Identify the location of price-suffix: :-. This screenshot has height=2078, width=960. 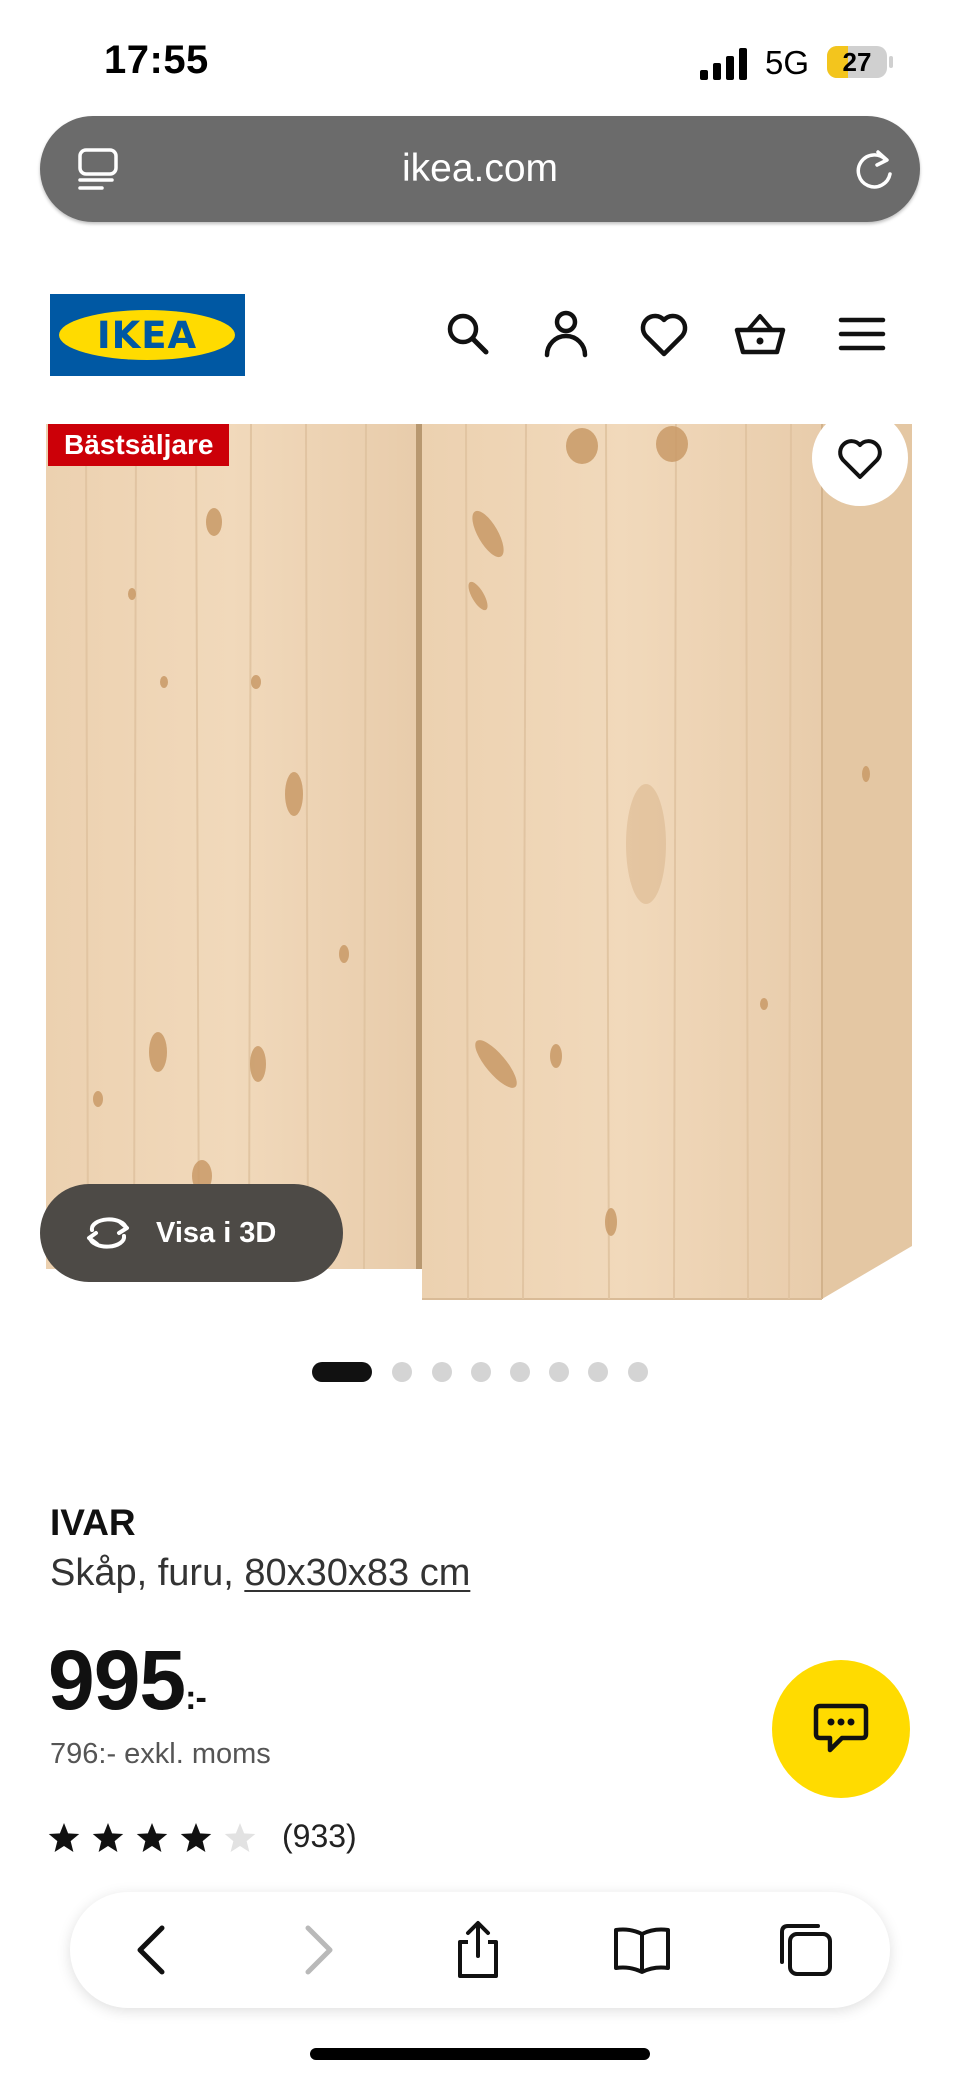
(196, 1698).